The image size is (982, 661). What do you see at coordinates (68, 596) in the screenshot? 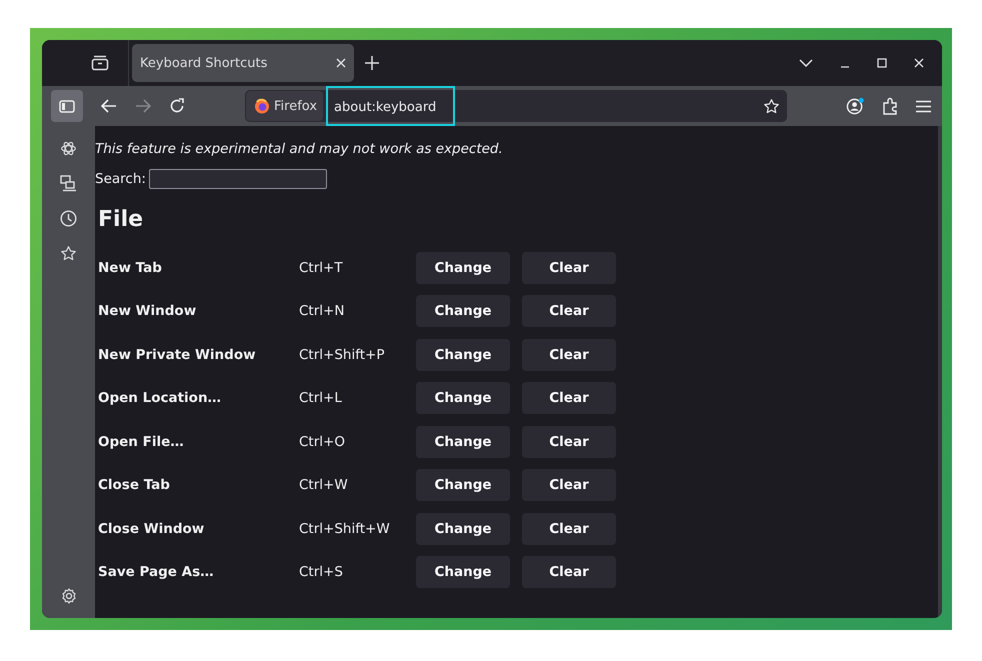
I see `settings-icon` at bounding box center [68, 596].